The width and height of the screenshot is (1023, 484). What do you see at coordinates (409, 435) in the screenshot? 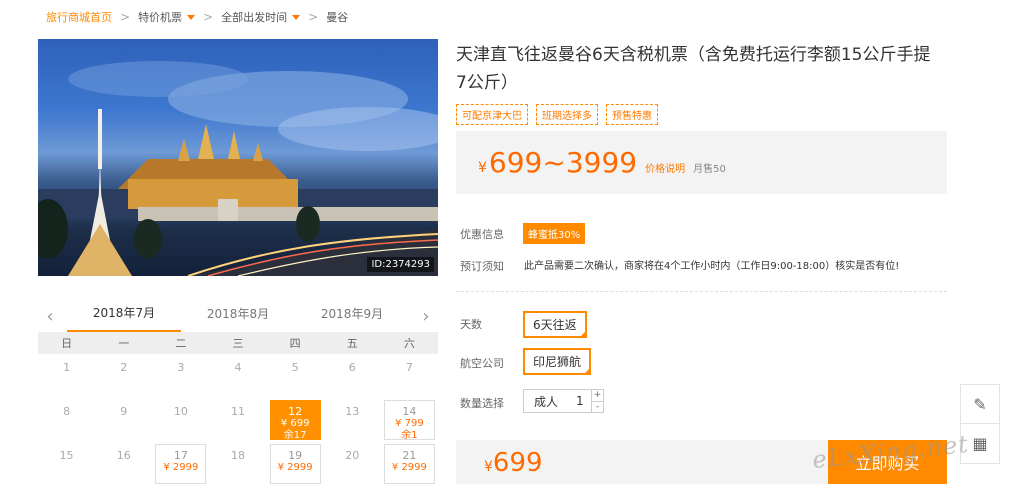
I see `day-remaining: 余1` at bounding box center [409, 435].